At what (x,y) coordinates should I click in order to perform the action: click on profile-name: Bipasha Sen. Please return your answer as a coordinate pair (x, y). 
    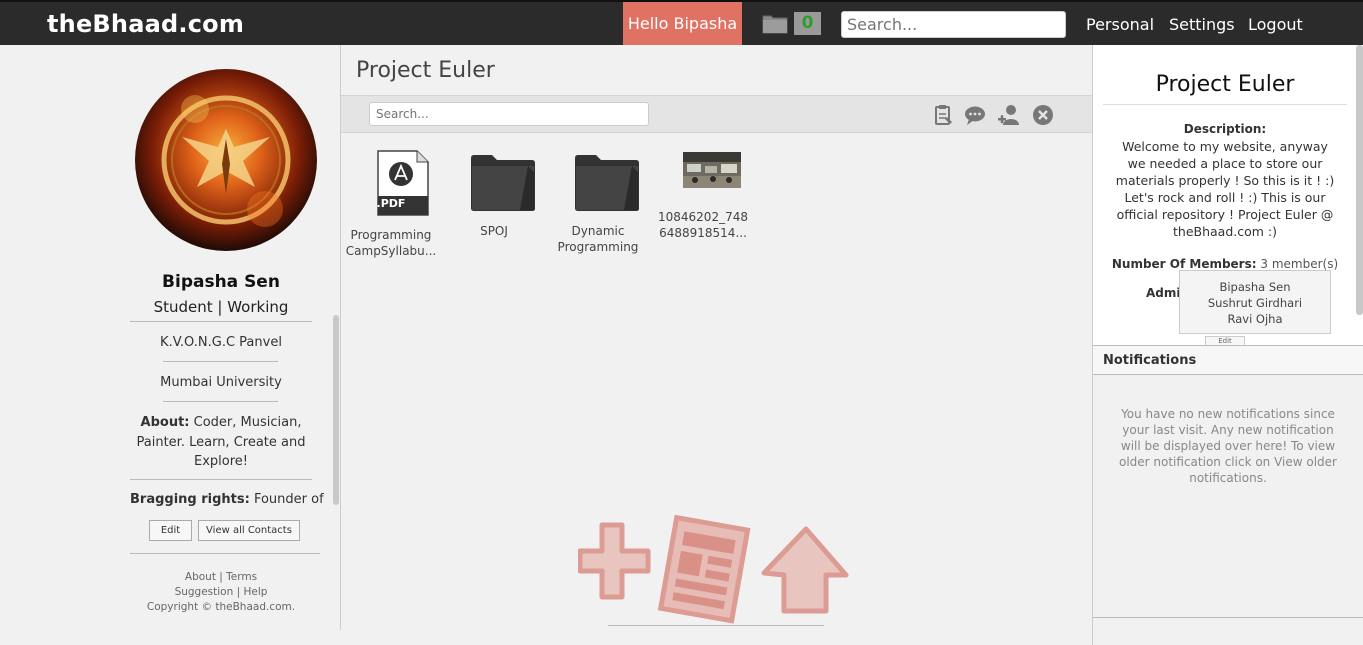
    Looking at the image, I should click on (221, 282).